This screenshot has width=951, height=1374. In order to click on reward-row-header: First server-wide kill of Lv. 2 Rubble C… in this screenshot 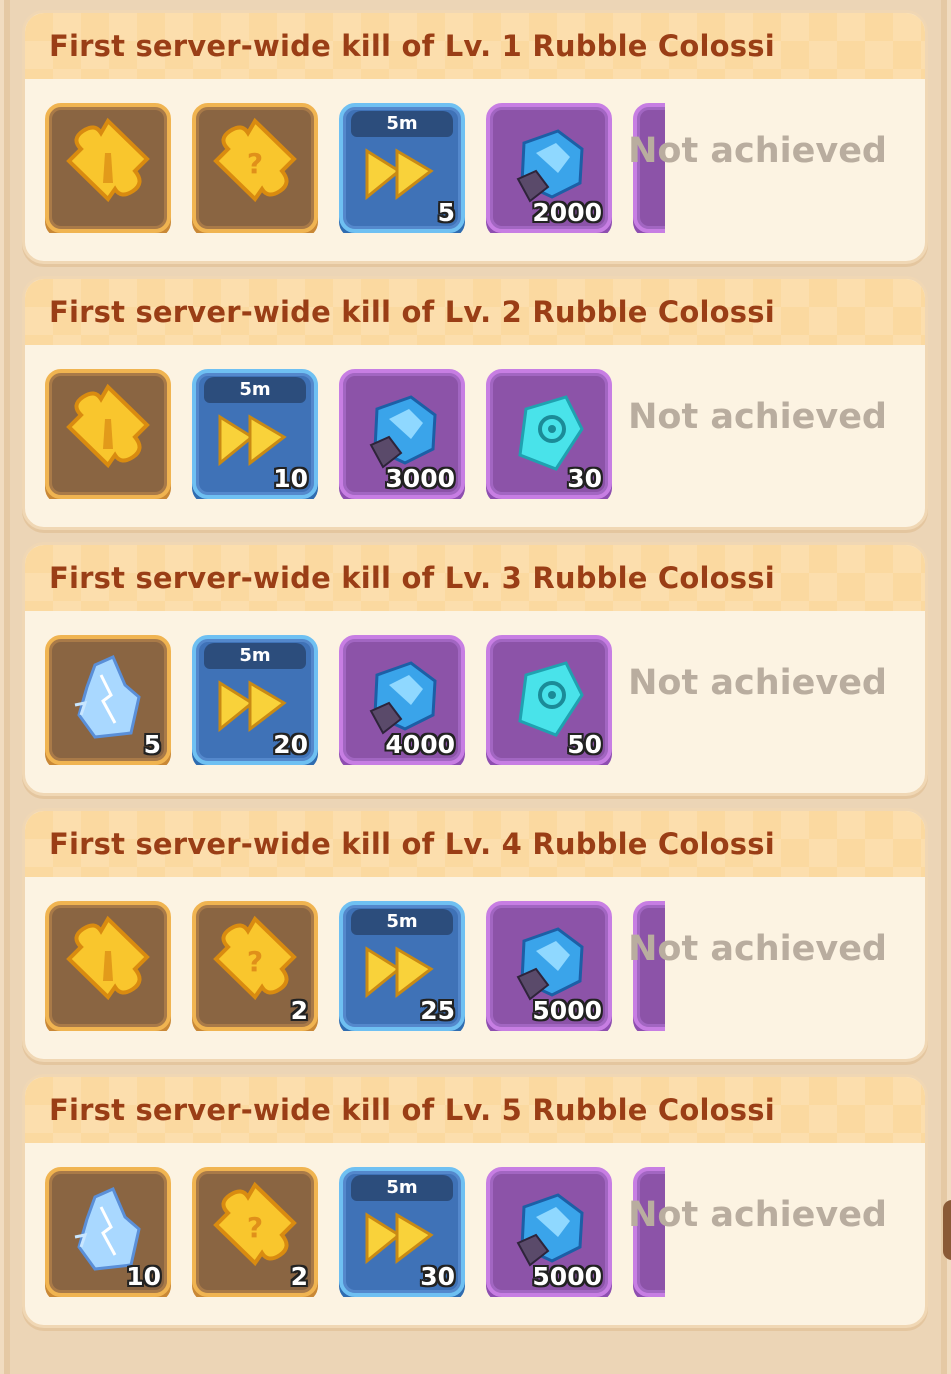, I will do `click(475, 312)`.